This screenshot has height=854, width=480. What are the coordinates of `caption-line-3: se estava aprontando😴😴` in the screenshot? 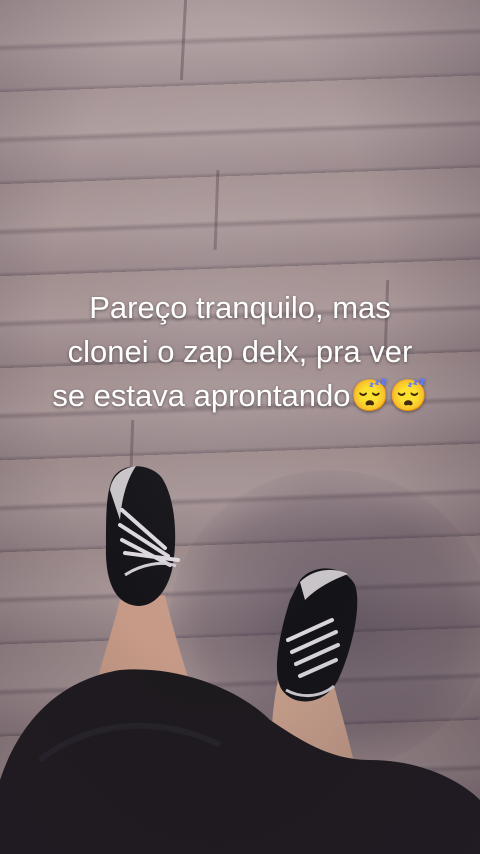 It's located at (240, 395).